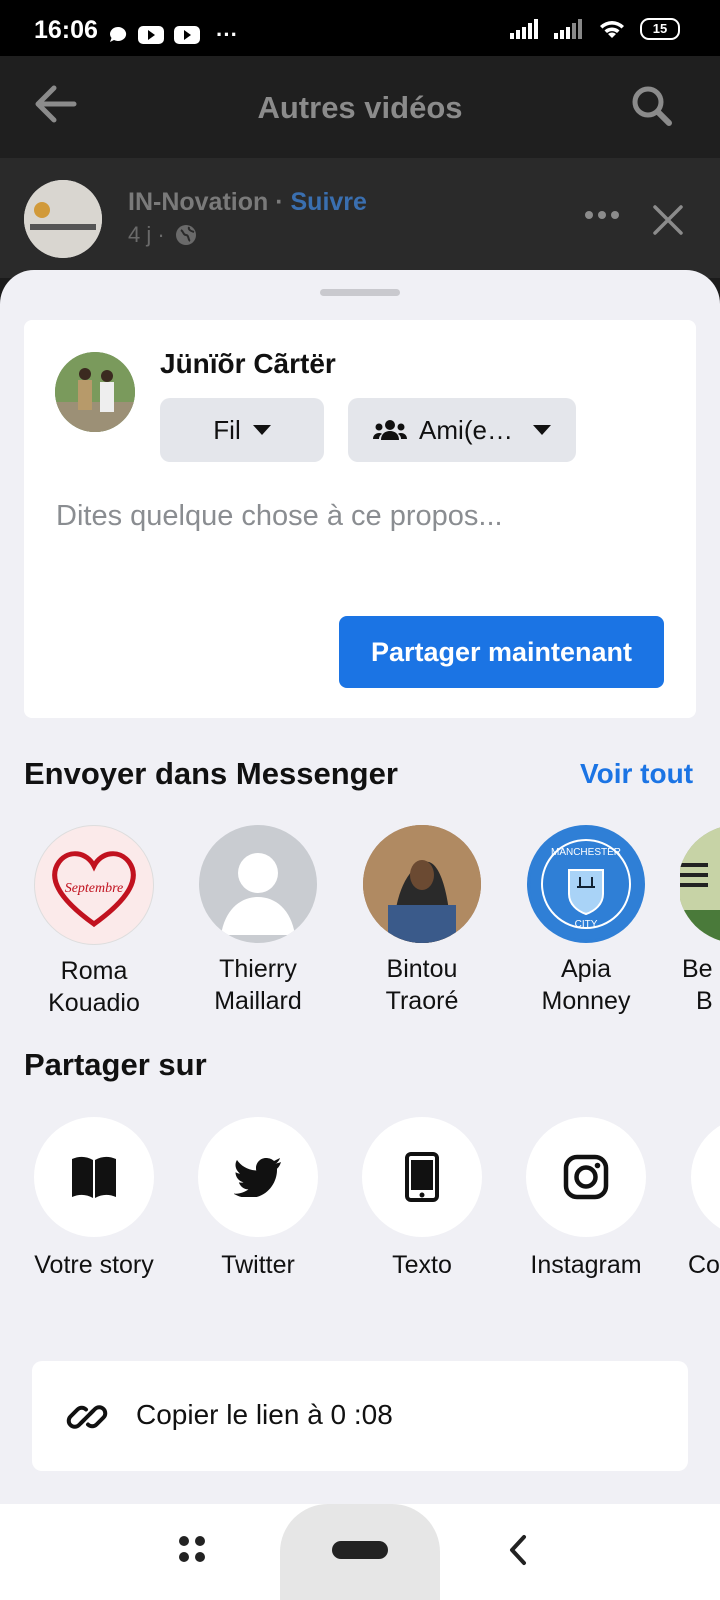 The image size is (720, 1600). I want to click on contact-avatar: MANCHESTER CITY, so click(586, 884).